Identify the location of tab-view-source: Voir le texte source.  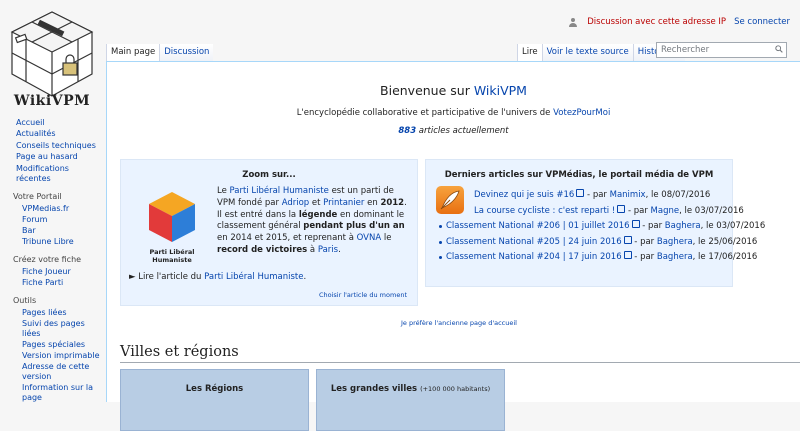
(587, 53).